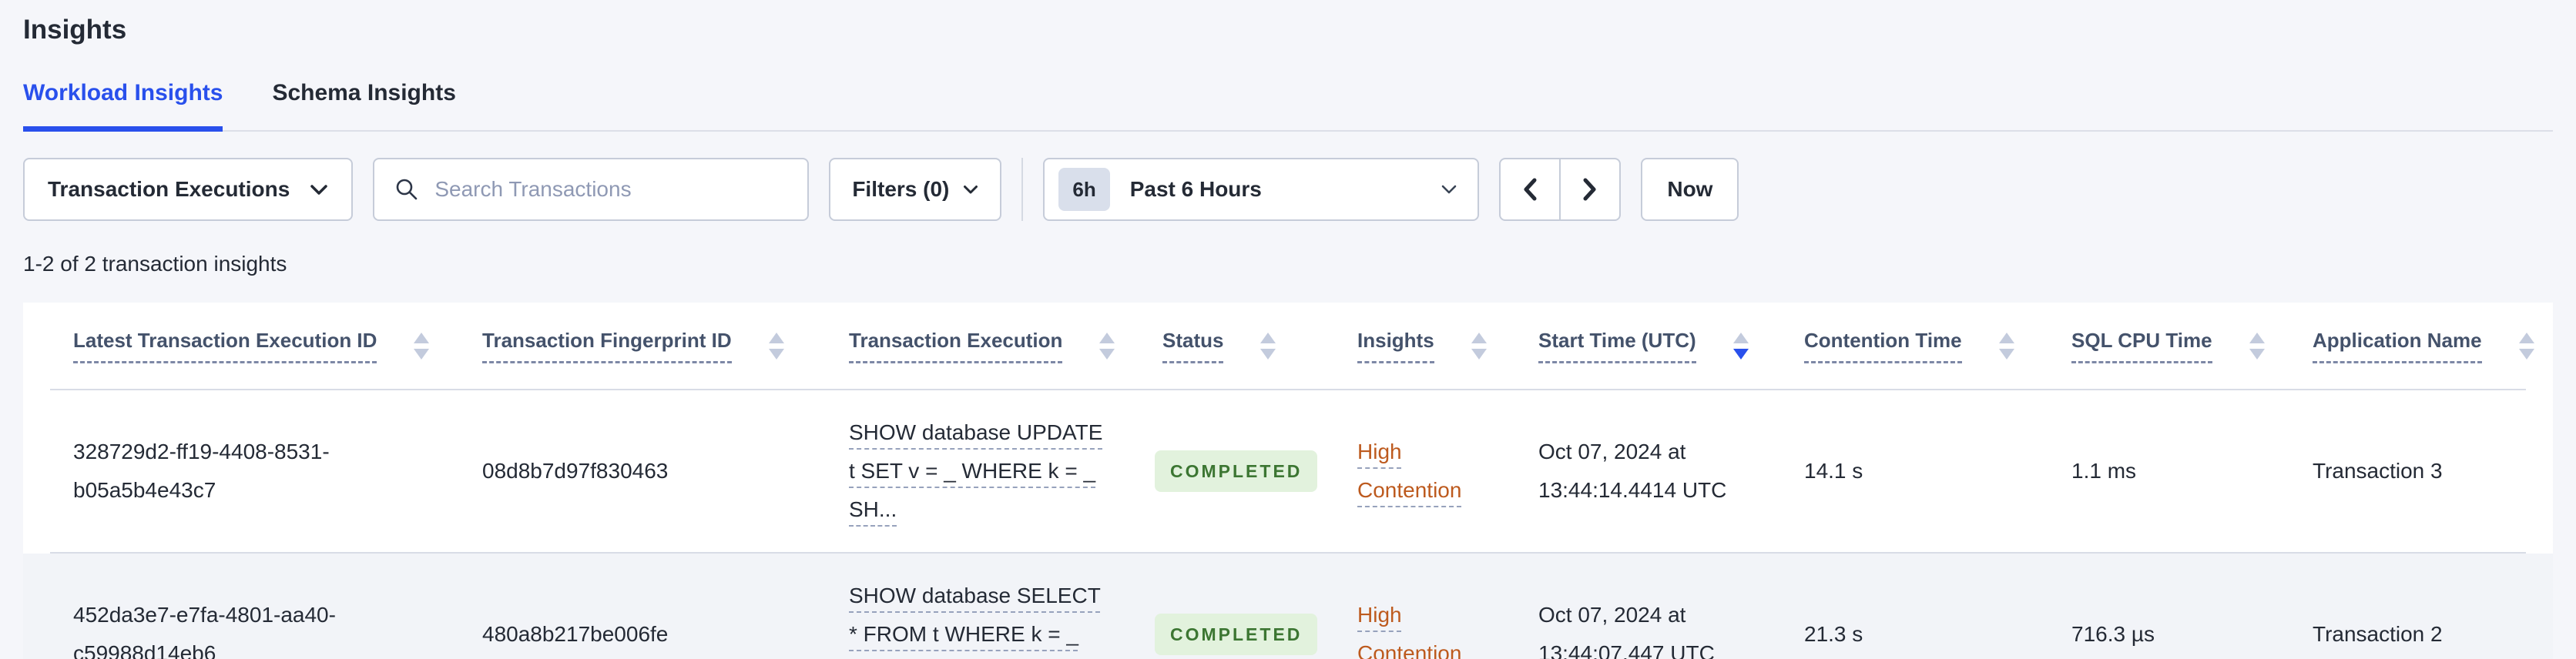 This screenshot has height=659, width=2576. Describe the element at coordinates (201, 471) in the screenshot. I see `cell-execution-id: 328729d2-ff19-4408-8531-b05a5b4e43c7` at that location.